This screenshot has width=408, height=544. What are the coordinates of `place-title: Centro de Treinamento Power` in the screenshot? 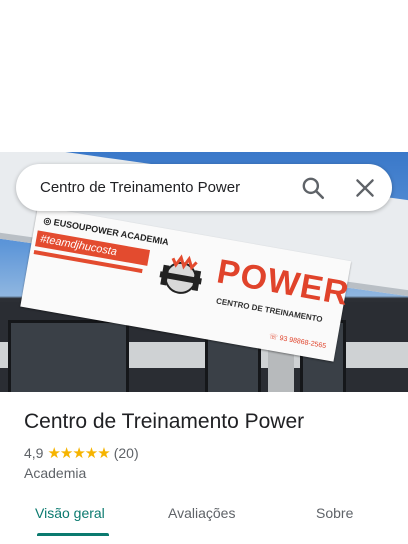 It's located at (164, 421).